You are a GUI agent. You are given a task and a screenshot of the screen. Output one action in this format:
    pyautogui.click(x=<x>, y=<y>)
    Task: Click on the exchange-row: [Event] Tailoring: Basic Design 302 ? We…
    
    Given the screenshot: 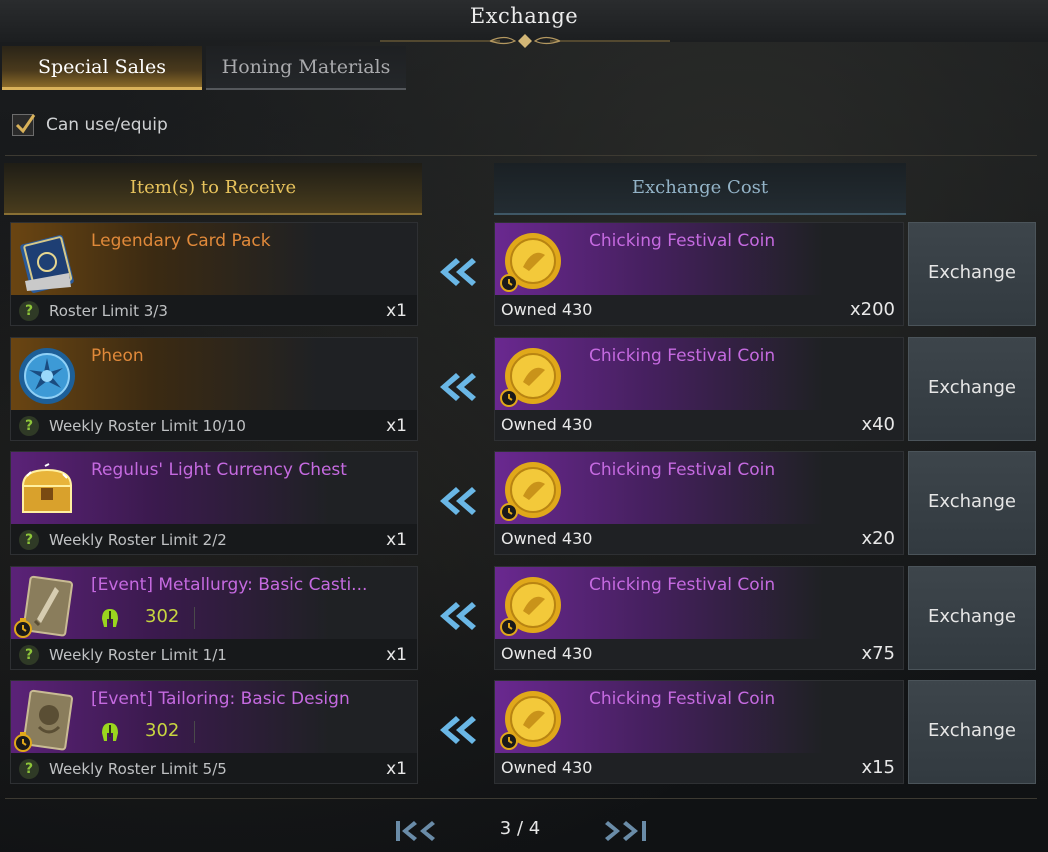 What is the action you would take?
    pyautogui.click(x=524, y=732)
    